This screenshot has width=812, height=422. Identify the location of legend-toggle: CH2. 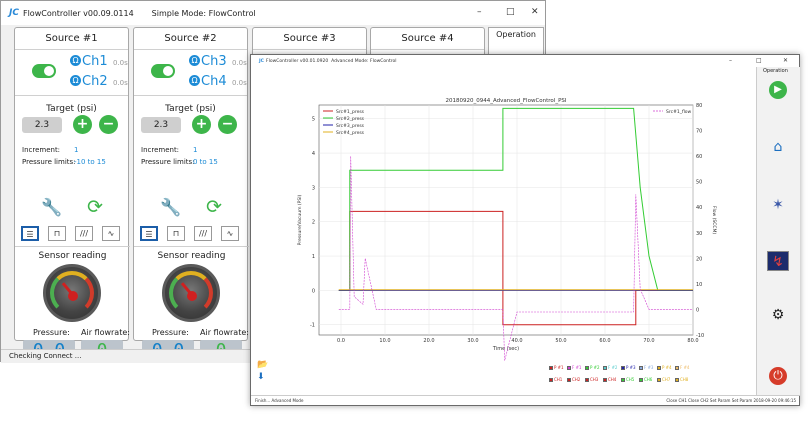
(575, 379).